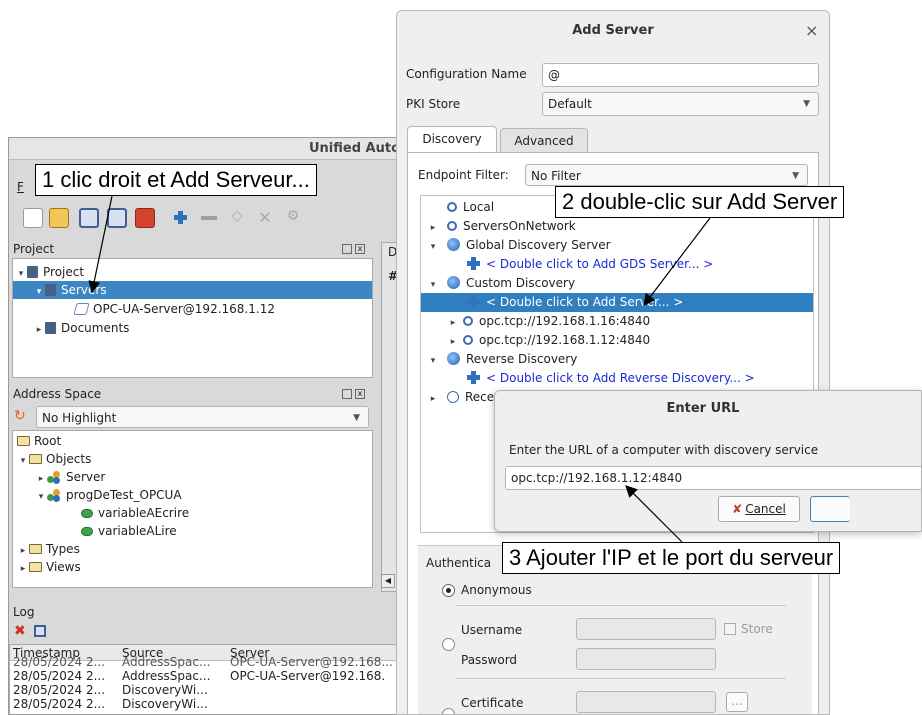  What do you see at coordinates (617, 302) in the screenshot?
I see `tree-item-add-server: < Double click to Add Server... >` at bounding box center [617, 302].